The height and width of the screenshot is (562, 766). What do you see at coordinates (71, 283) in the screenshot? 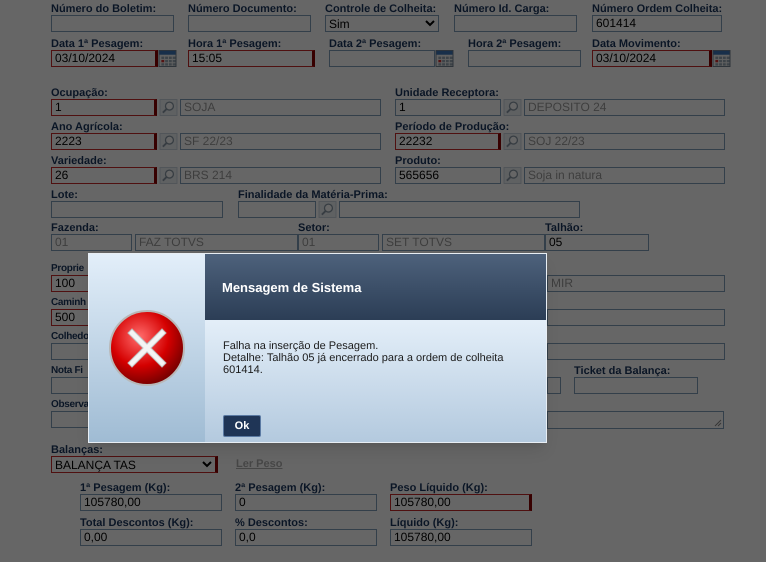
I see `input-field: 100` at bounding box center [71, 283].